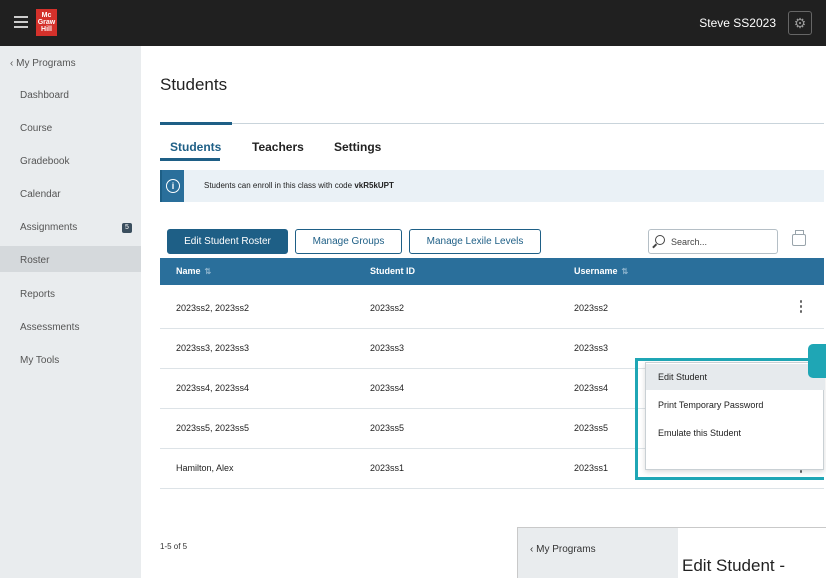 The width and height of the screenshot is (826, 578). I want to click on student-name: 2023ss4, 2023ss4, so click(213, 388).